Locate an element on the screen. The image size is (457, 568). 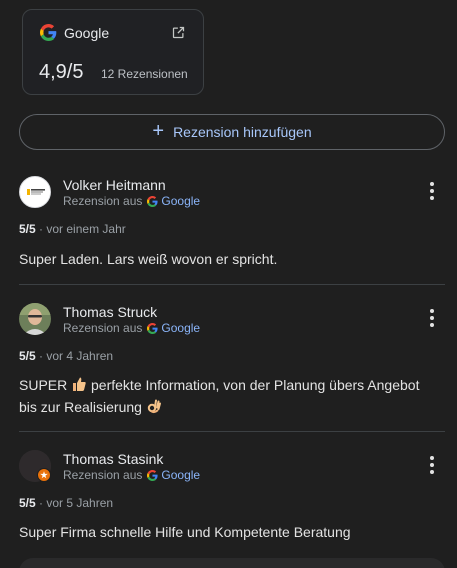
review-time: vor 5 Jahren is located at coordinates (80, 503).